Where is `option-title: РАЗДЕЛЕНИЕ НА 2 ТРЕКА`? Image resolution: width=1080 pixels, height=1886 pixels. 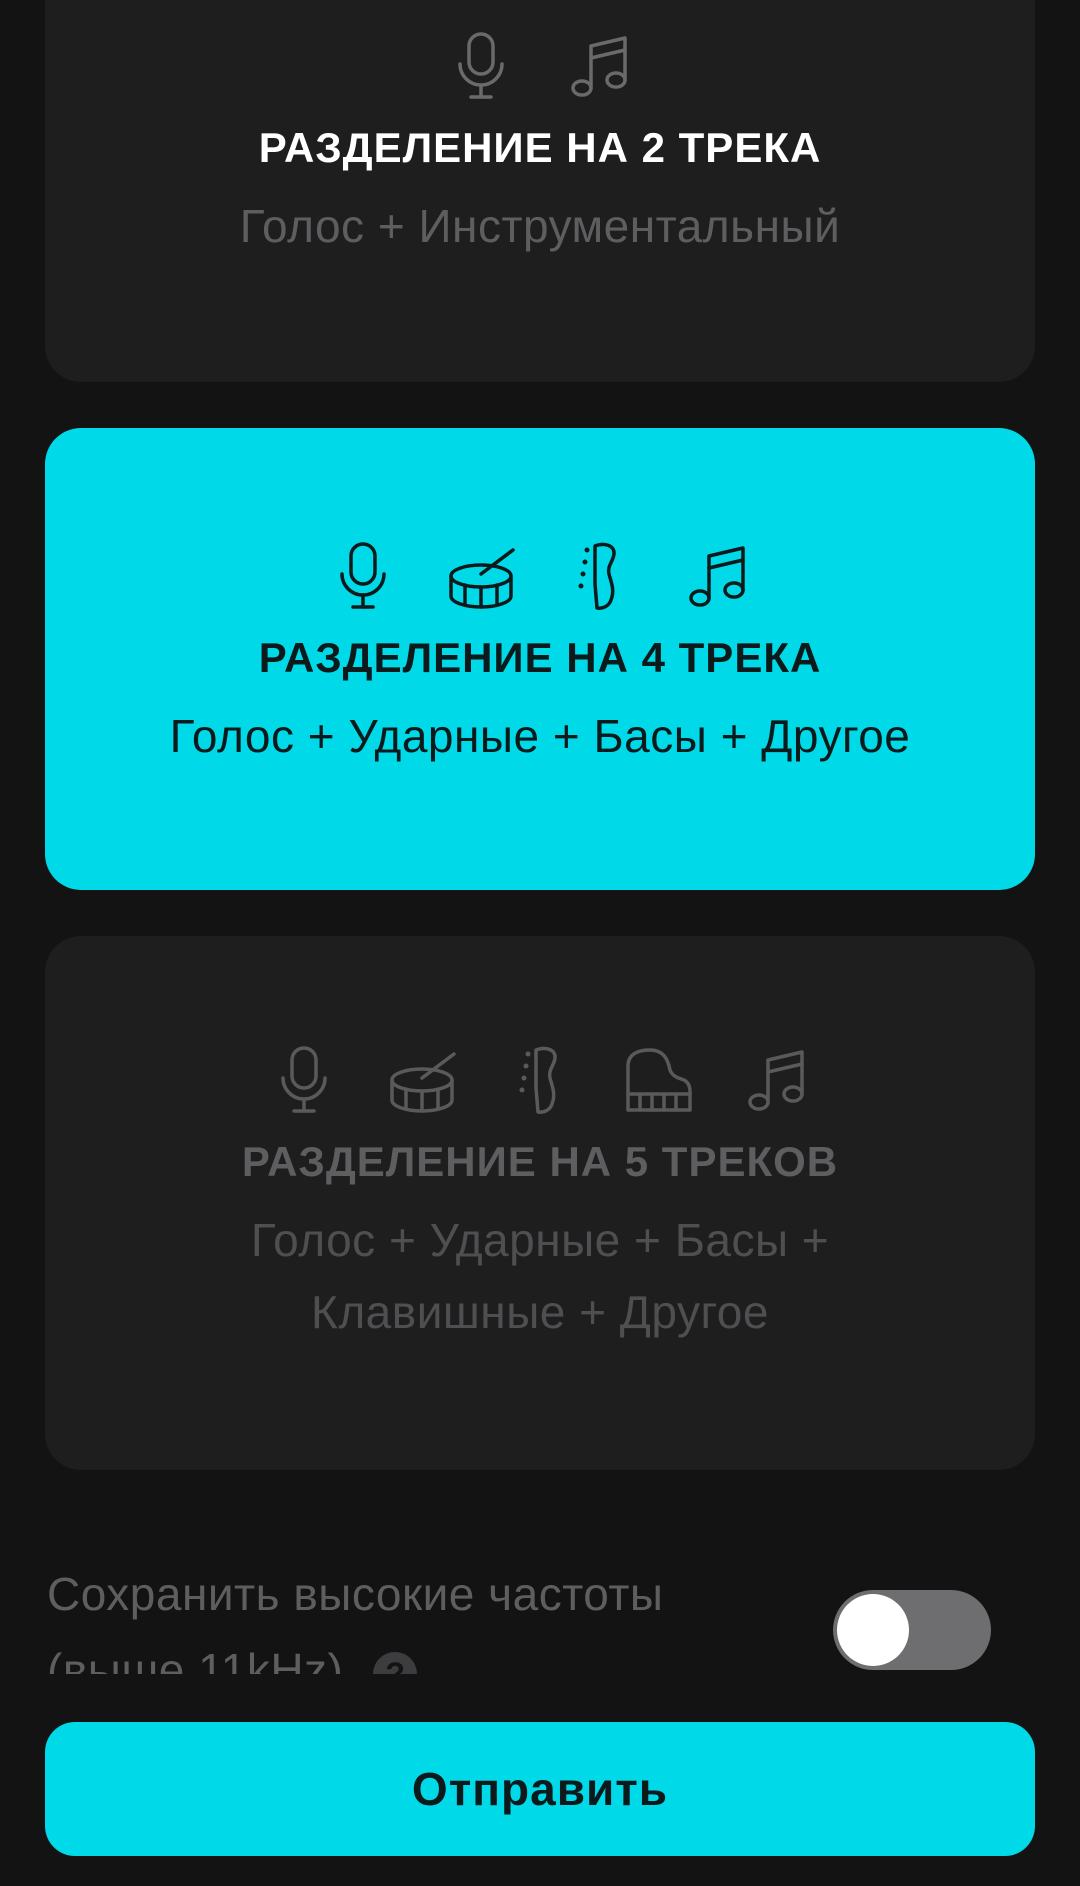 option-title: РАЗДЕЛЕНИЕ НА 2 ТРЕКА is located at coordinates (540, 147).